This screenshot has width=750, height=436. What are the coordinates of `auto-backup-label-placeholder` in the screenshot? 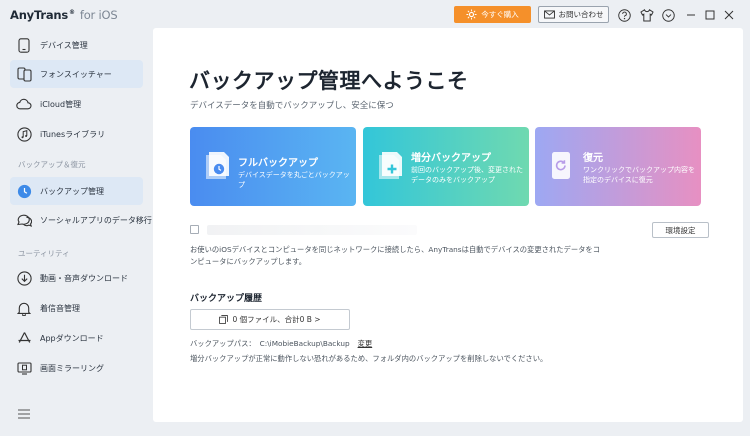 It's located at (312, 230).